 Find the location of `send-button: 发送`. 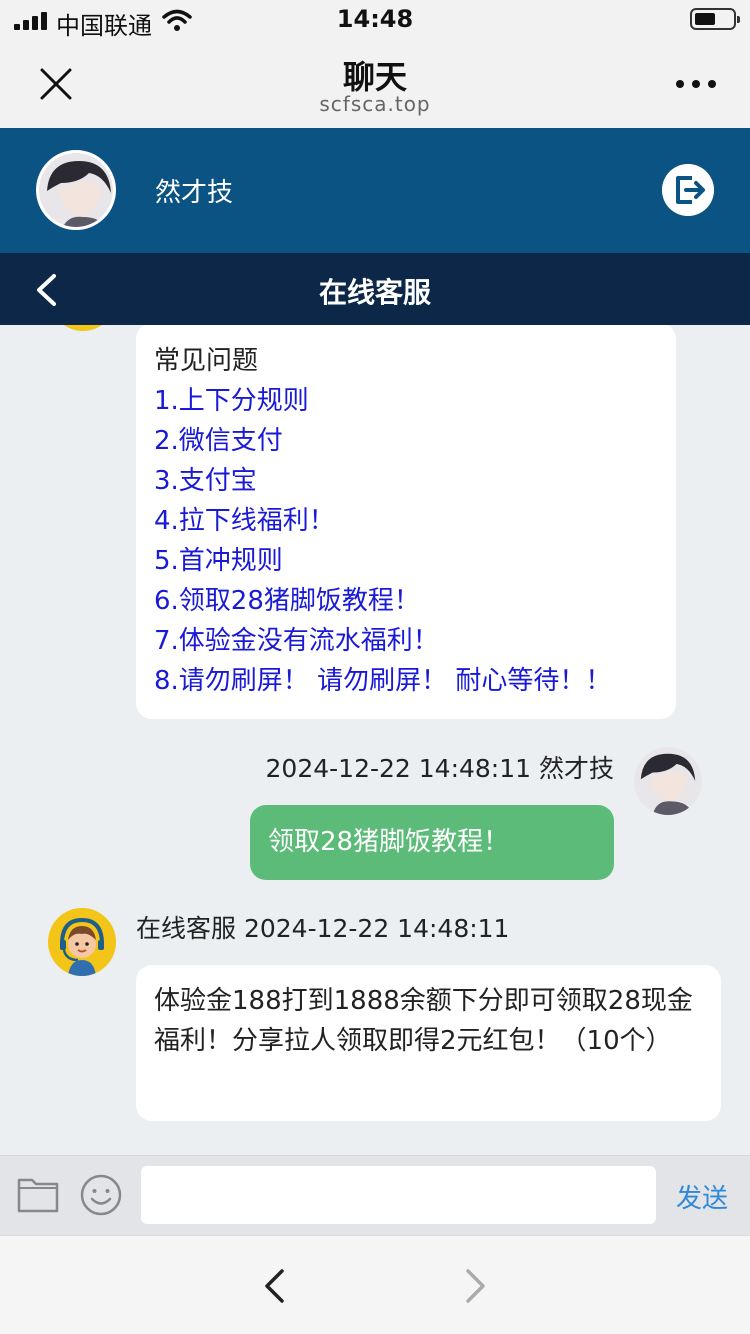

send-button: 发送 is located at coordinates (702, 1196).